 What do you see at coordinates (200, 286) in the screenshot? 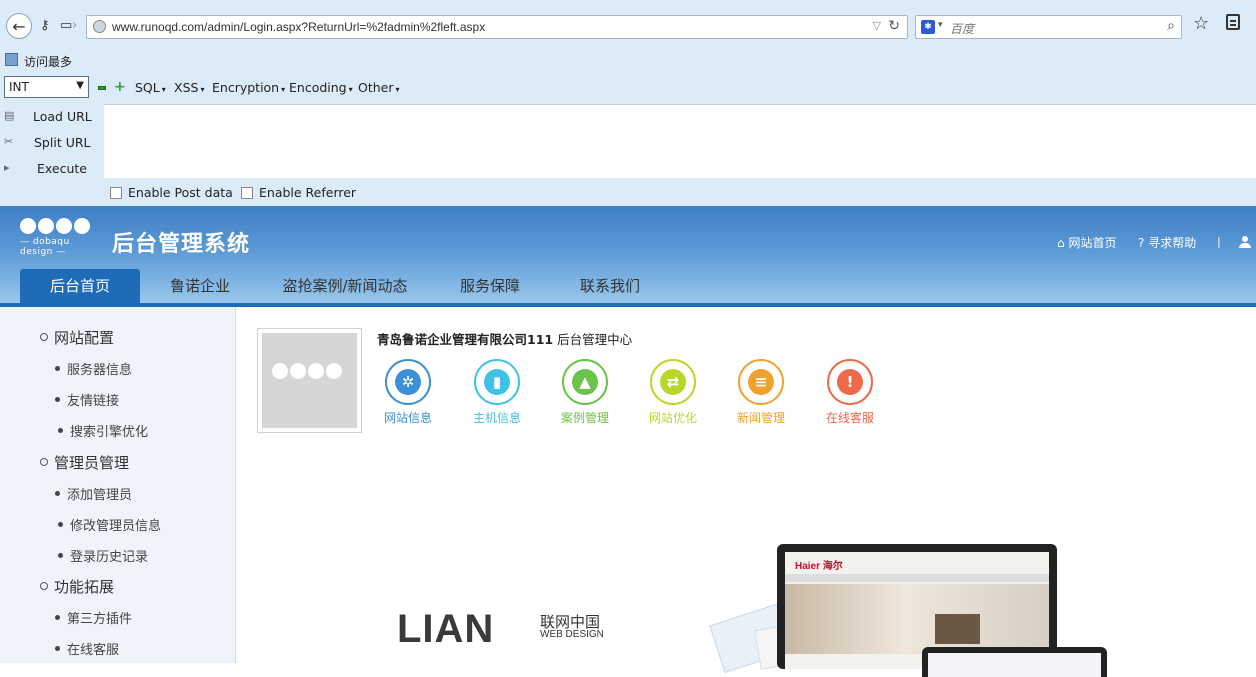
I see `tab-company: 鲁诺企业` at bounding box center [200, 286].